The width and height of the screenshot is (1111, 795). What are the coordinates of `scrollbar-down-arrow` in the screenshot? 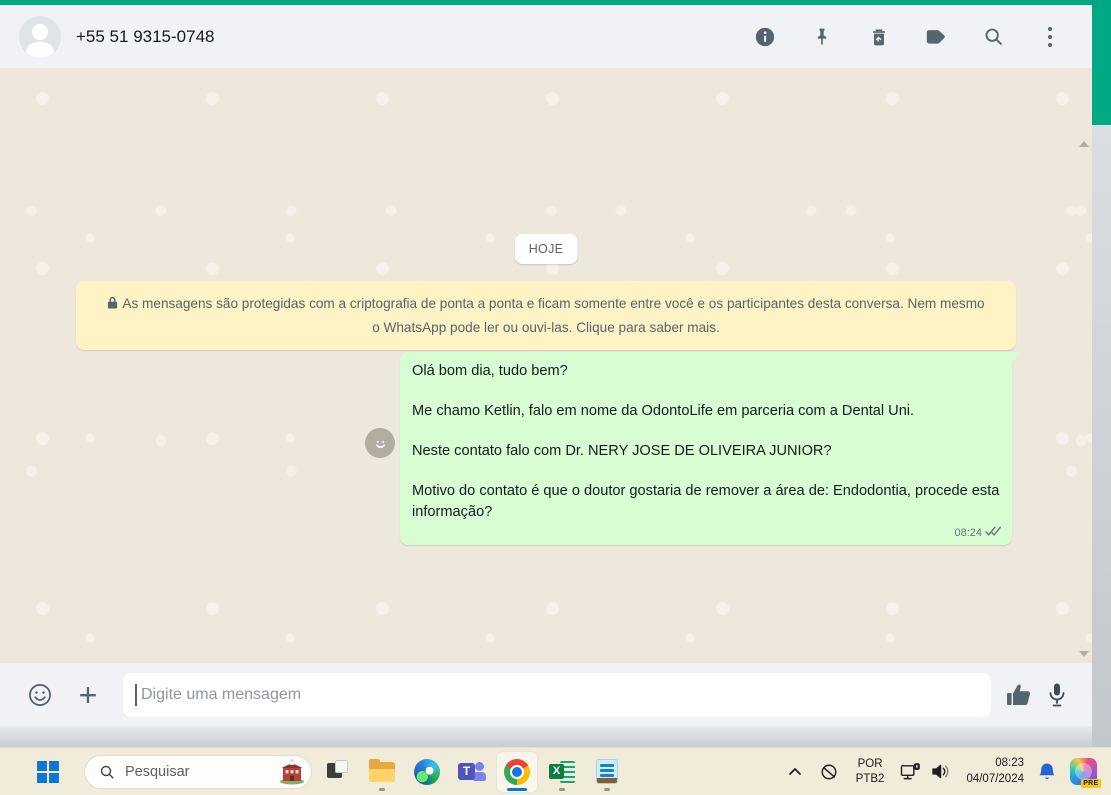 It's located at (1084, 654).